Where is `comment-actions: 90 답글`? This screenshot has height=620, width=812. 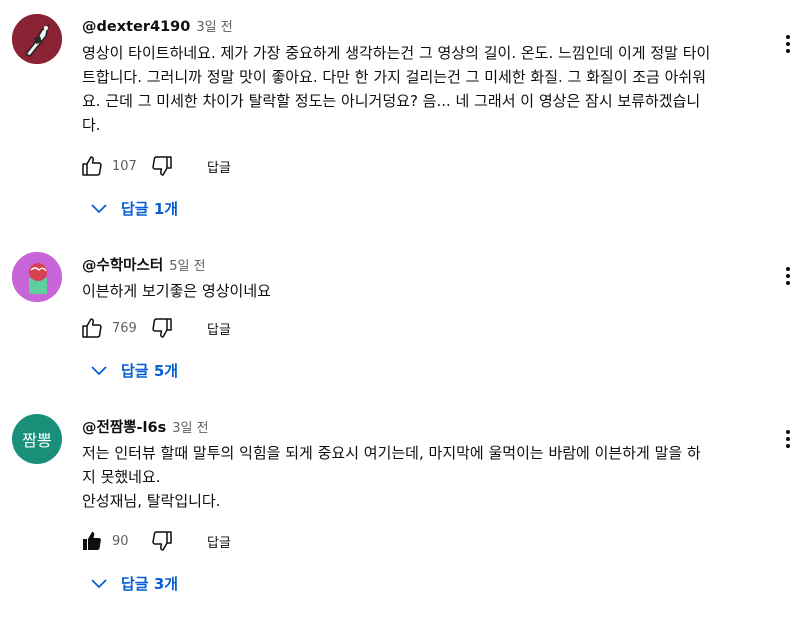
comment-actions: 90 답글 is located at coordinates (155, 541).